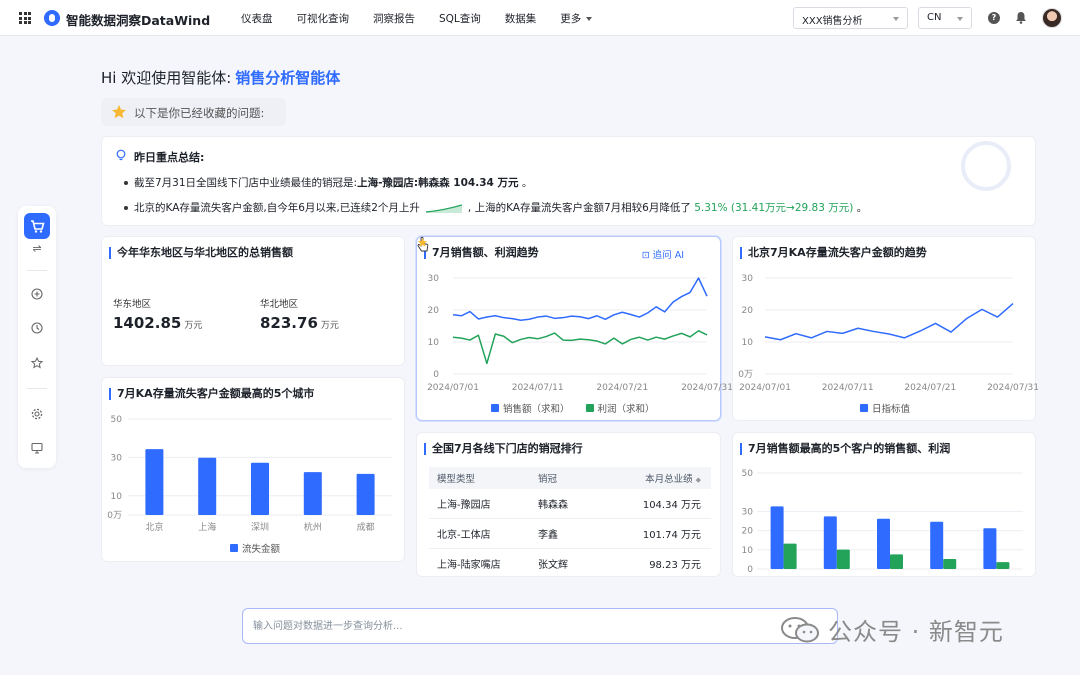 The height and width of the screenshot is (675, 1080). I want to click on table-cell: 101.74 万元, so click(671, 535).